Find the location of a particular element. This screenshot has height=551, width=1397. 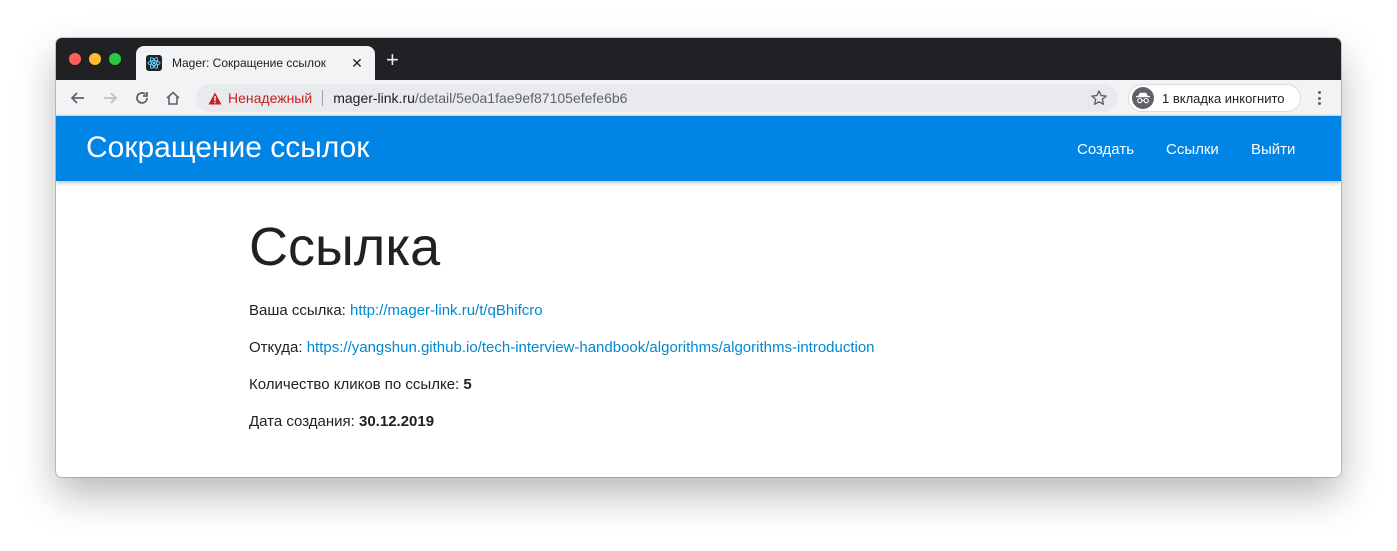

warning-icon is located at coordinates (215, 98).